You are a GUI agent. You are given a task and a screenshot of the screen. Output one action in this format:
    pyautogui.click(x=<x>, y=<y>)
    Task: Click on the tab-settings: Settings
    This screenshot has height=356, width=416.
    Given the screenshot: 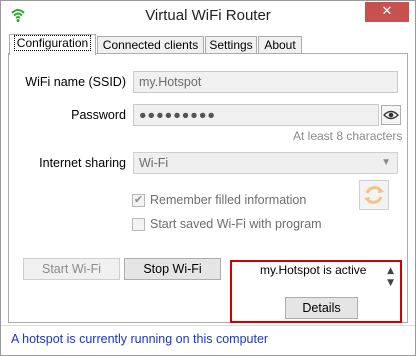 What is the action you would take?
    pyautogui.click(x=231, y=45)
    